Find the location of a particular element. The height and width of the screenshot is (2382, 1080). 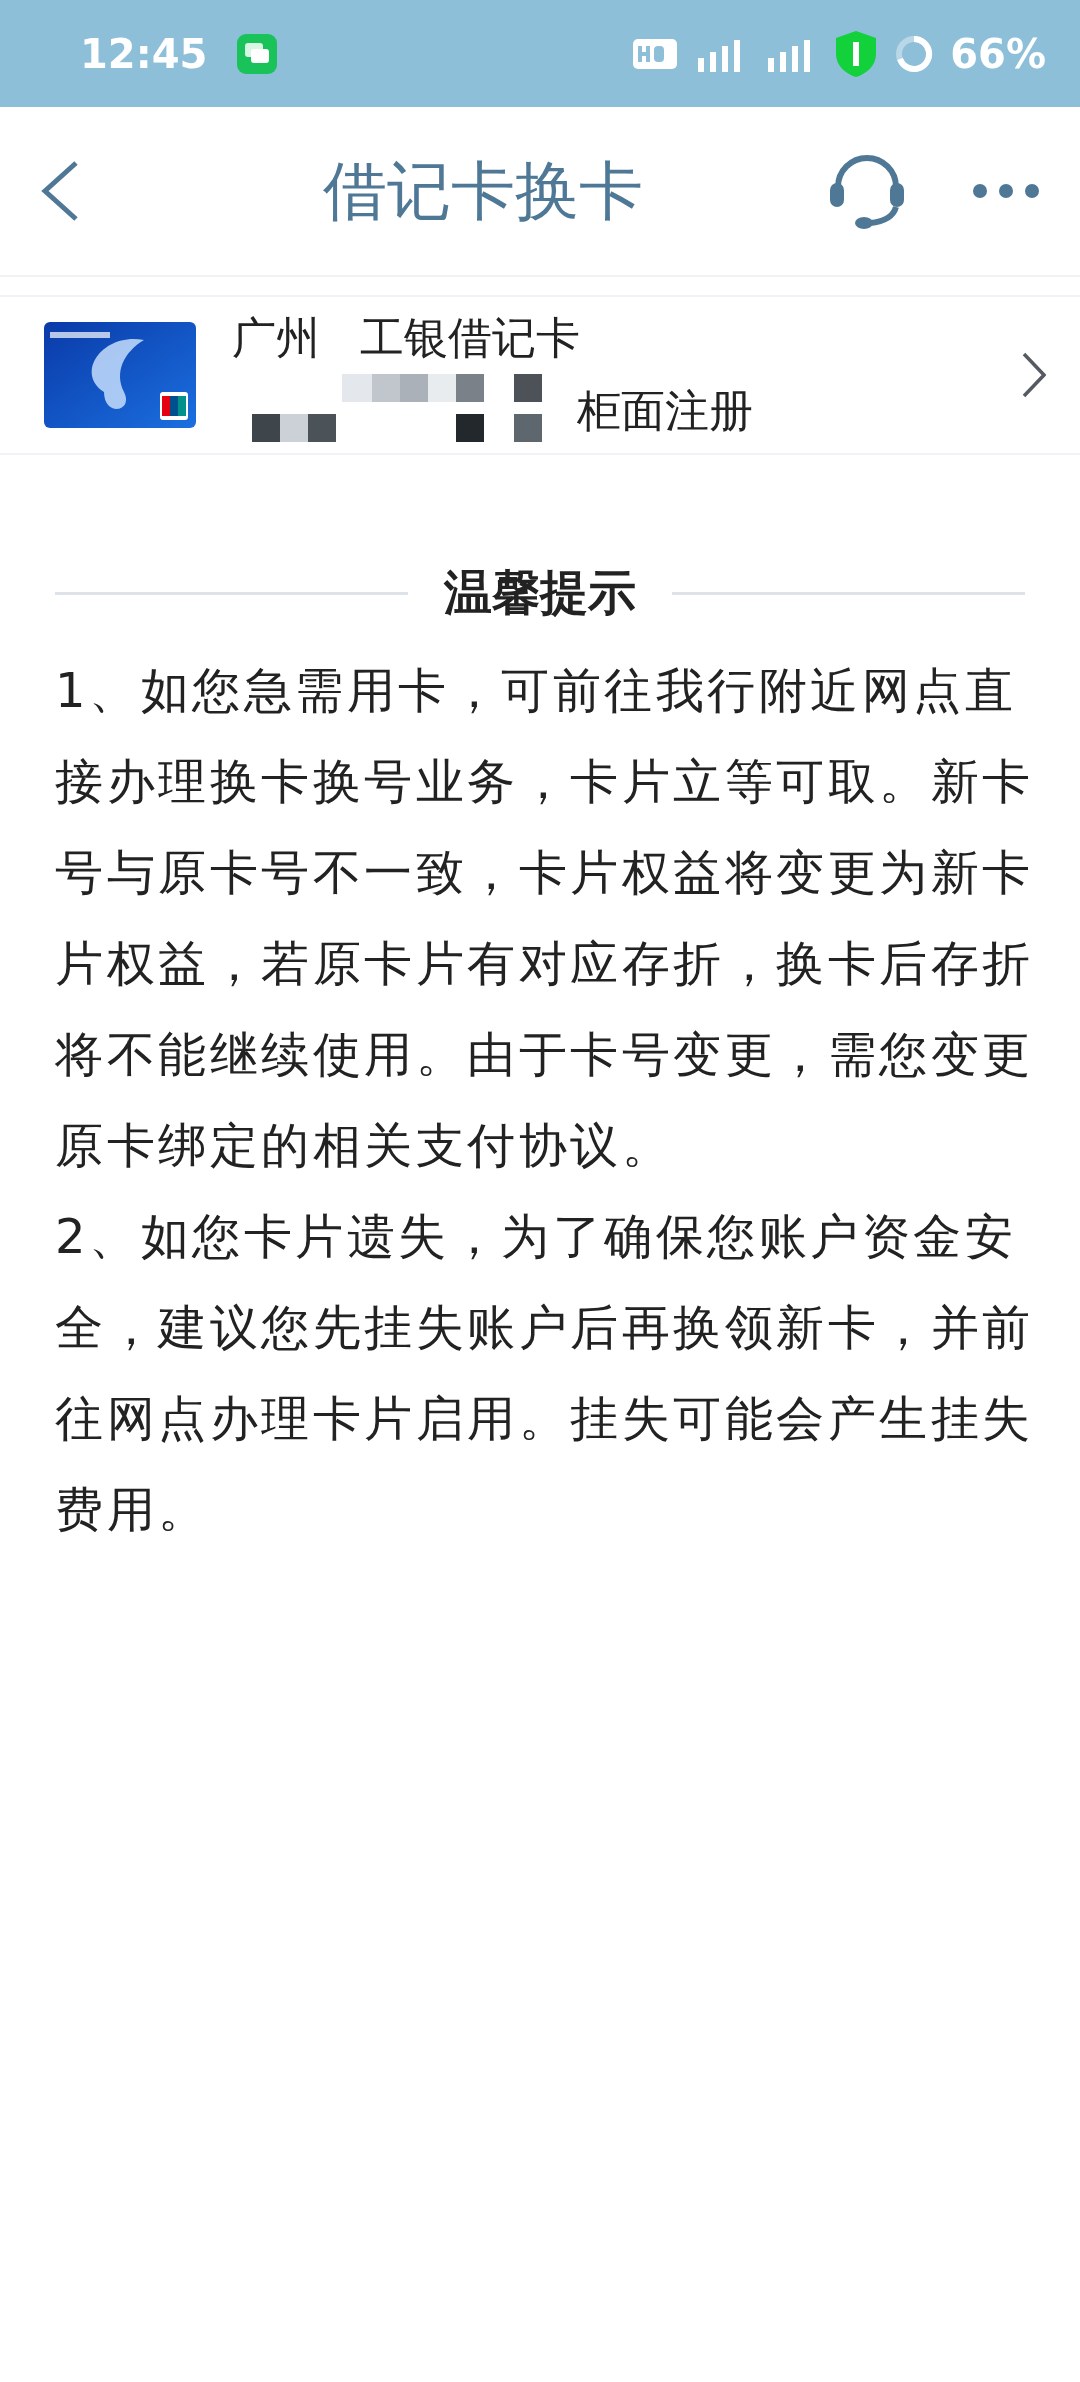

notice-title: 温馨提示 is located at coordinates (540, 592).